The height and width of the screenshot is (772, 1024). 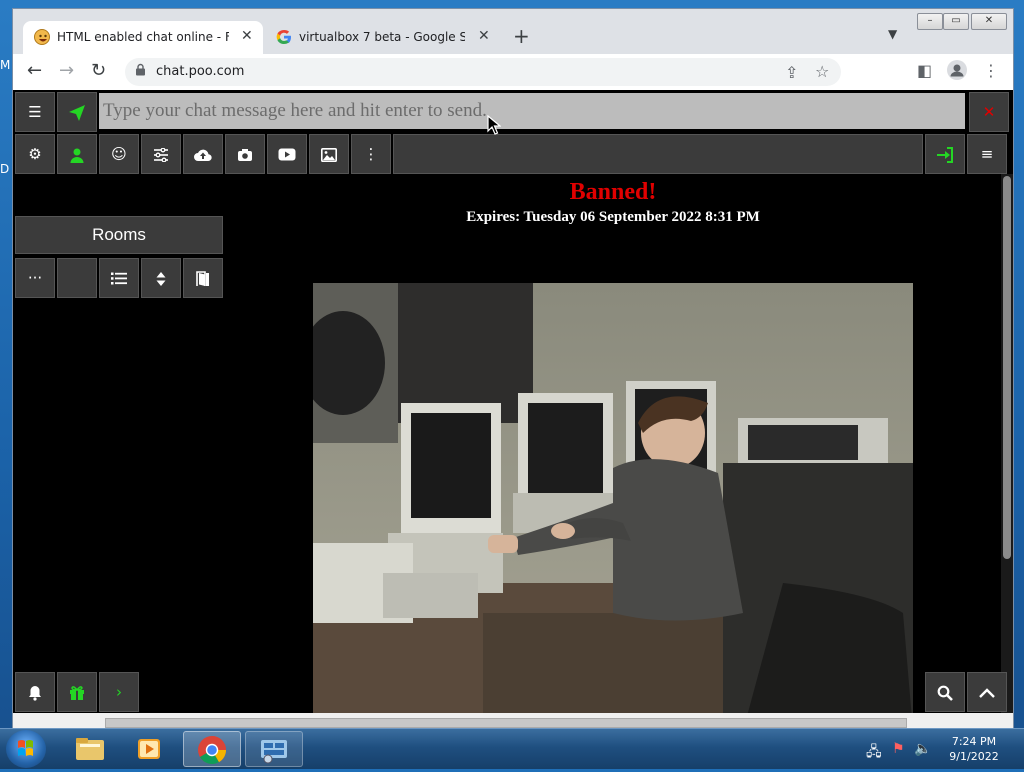 I want to click on url-text: chat.poo.com, so click(x=200, y=71).